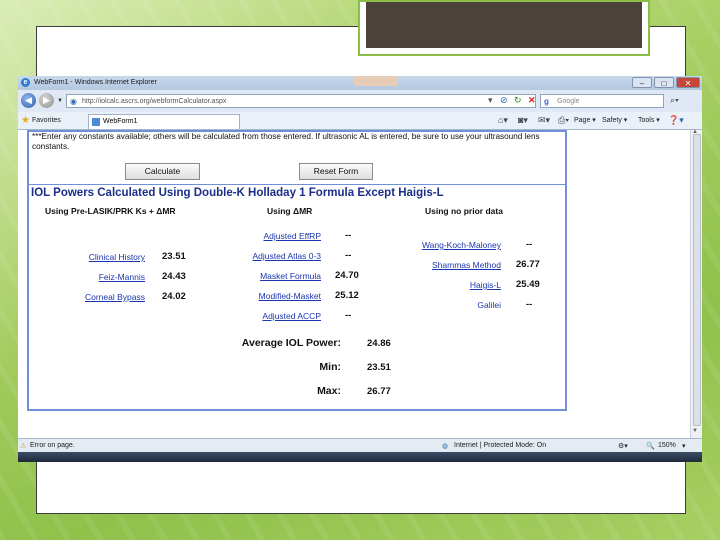 This screenshot has width=720, height=540. I want to click on corneal-bypass-value: 24.02, so click(174, 296).